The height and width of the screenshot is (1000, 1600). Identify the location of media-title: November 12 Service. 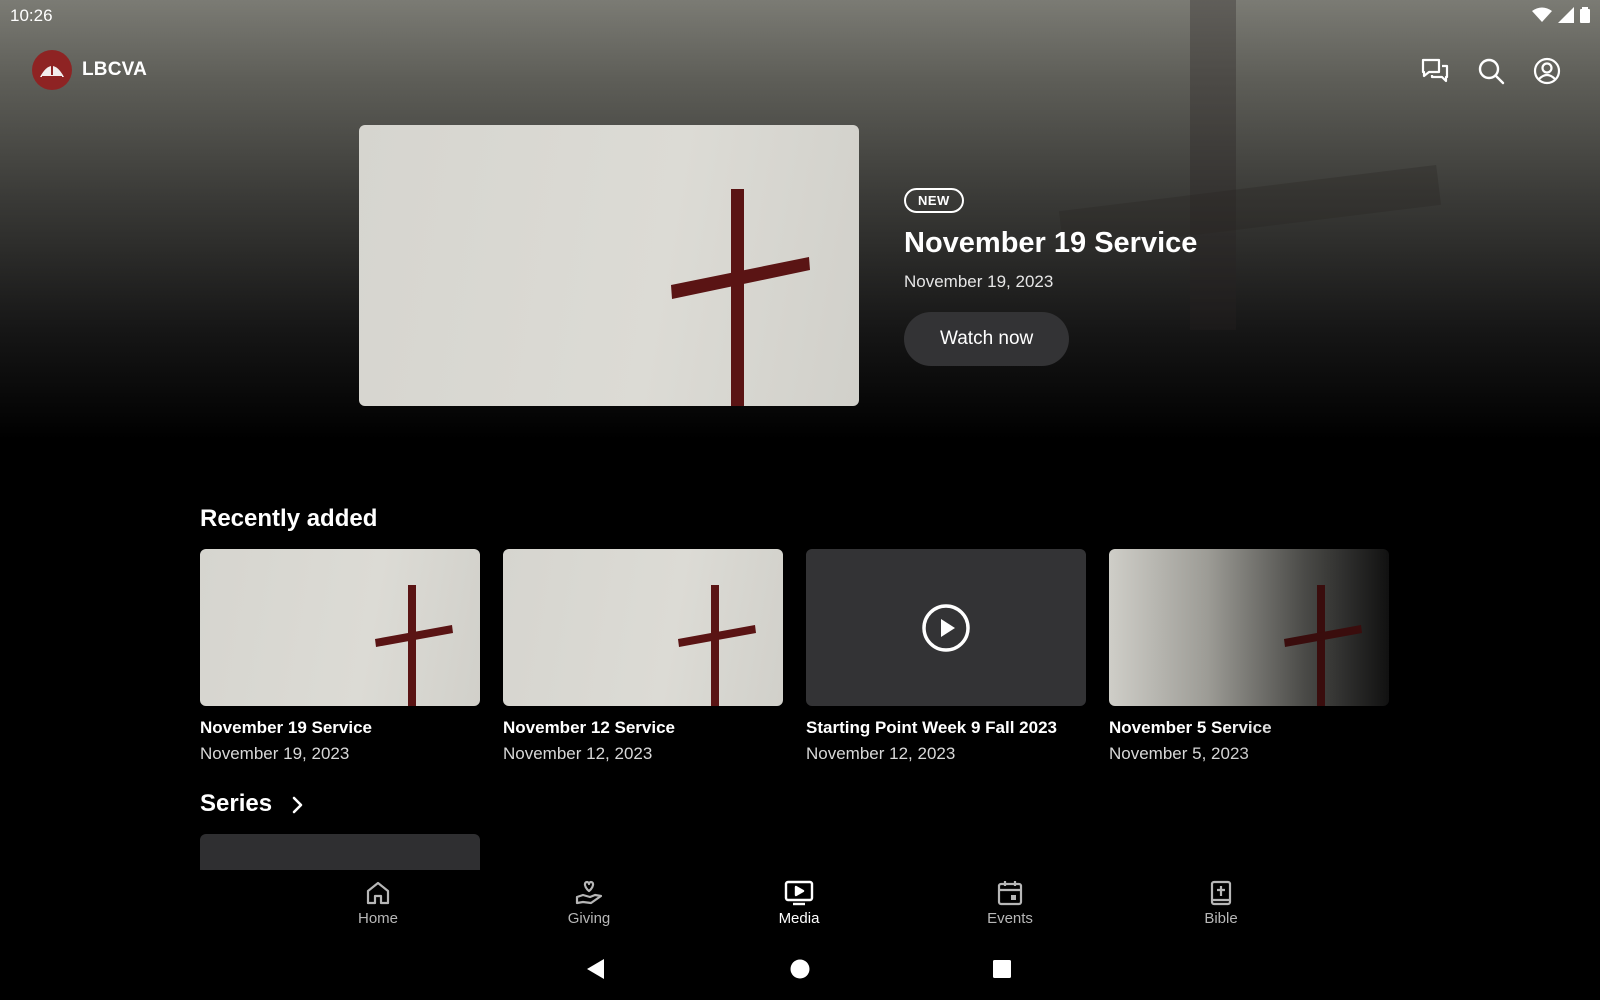
(589, 727).